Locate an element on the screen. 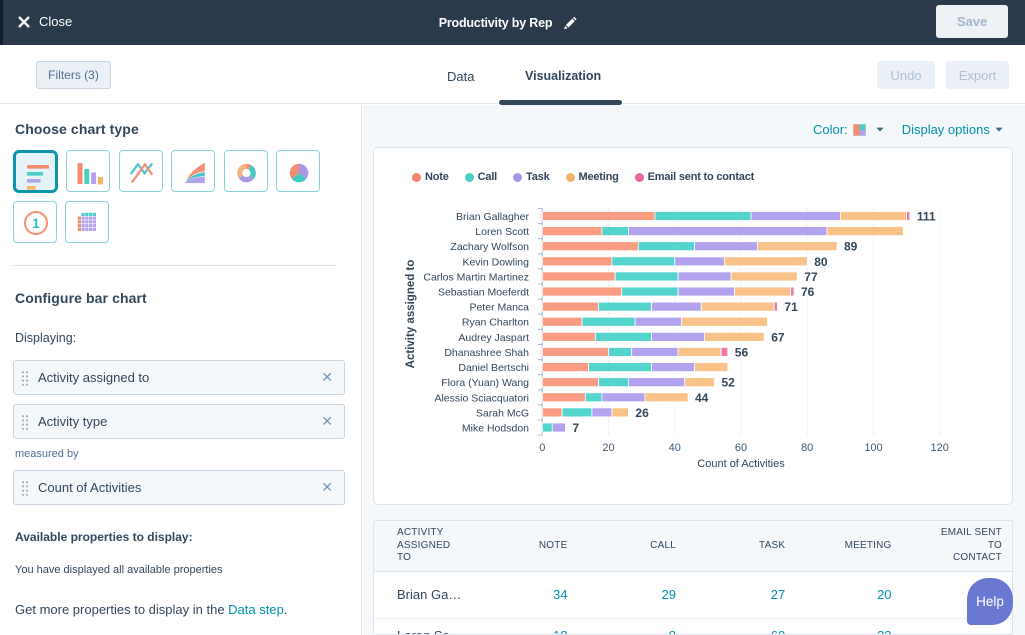 Image resolution: width=1025 pixels, height=635 pixels. svg-text: Carlos Martin Martinez is located at coordinates (476, 277).